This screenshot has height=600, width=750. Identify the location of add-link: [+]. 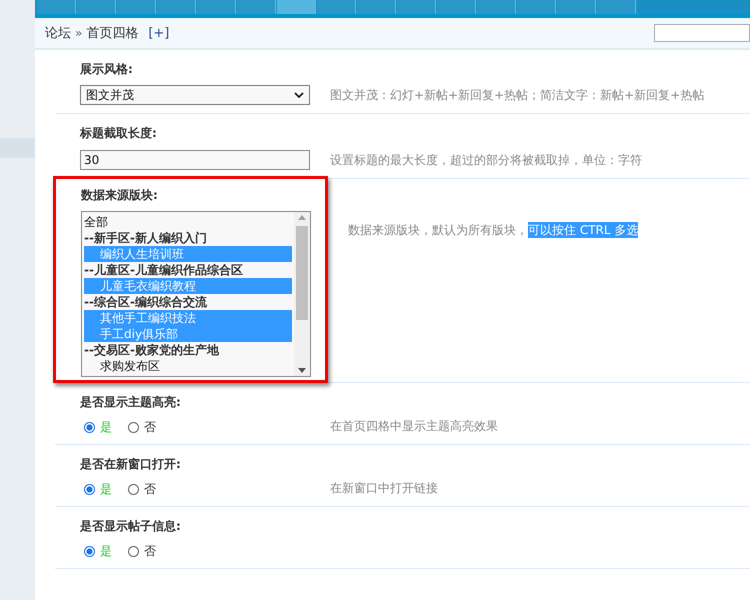
(159, 33).